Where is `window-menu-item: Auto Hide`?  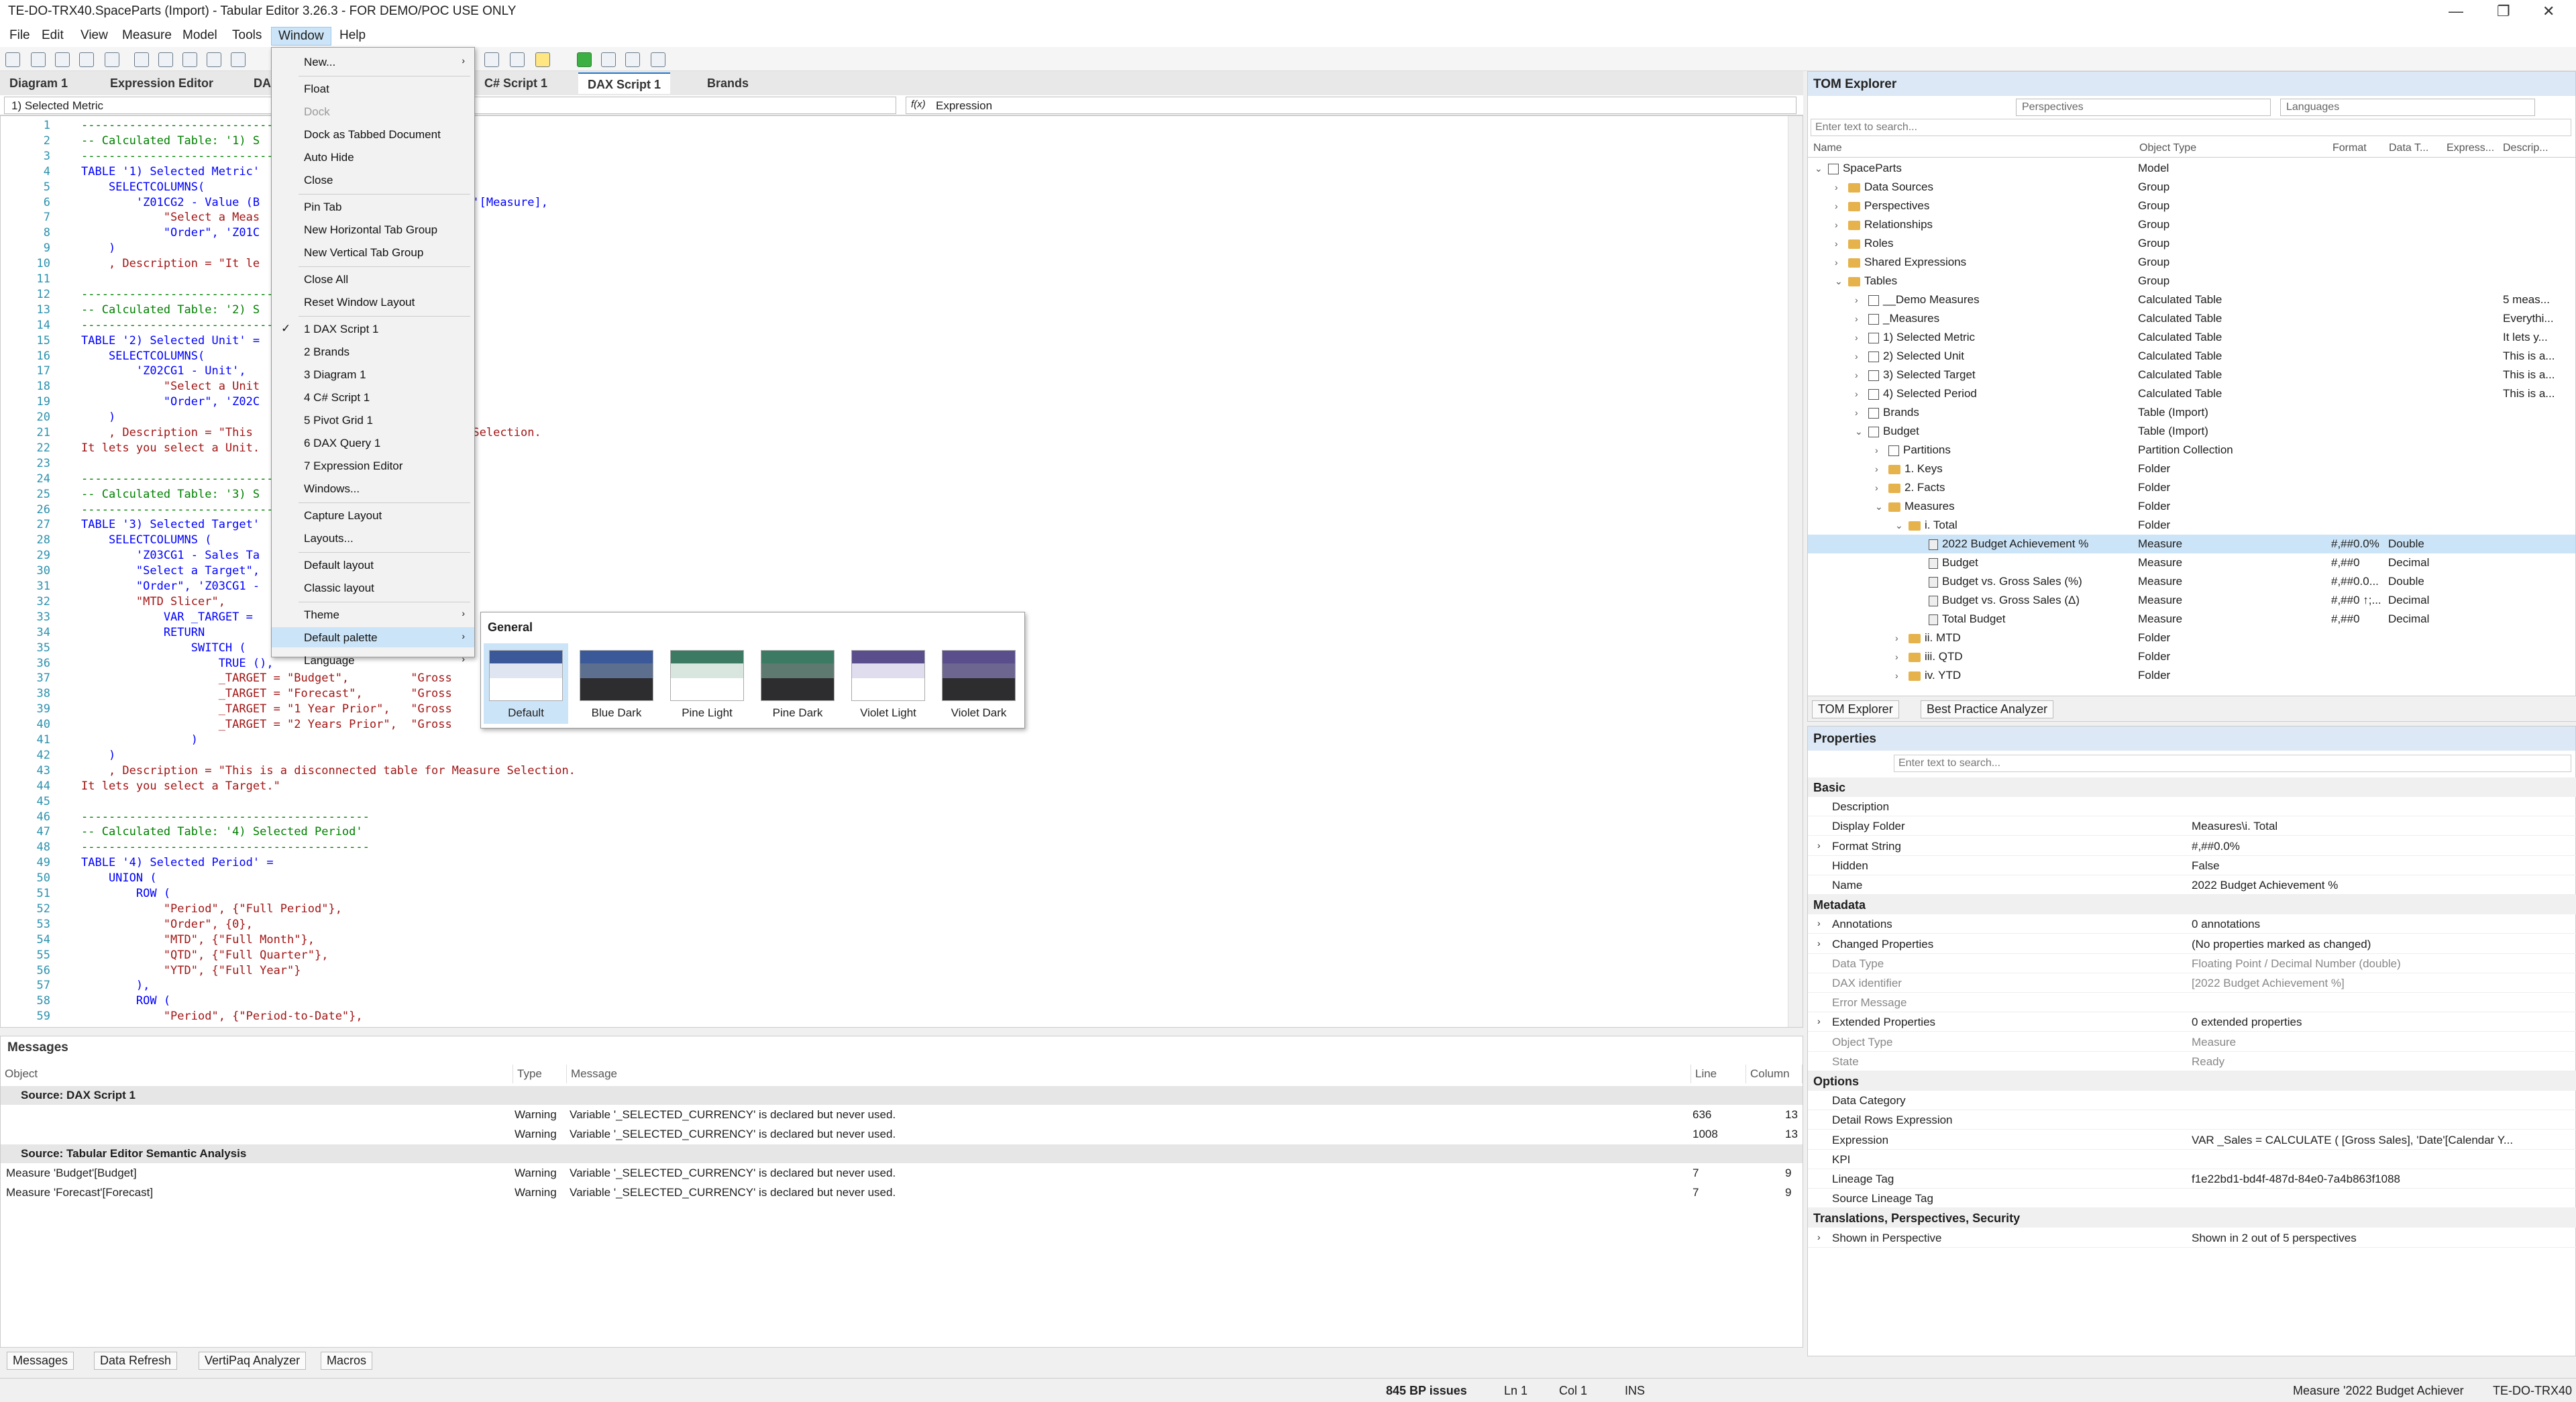
window-menu-item: Auto Hide is located at coordinates (373, 157).